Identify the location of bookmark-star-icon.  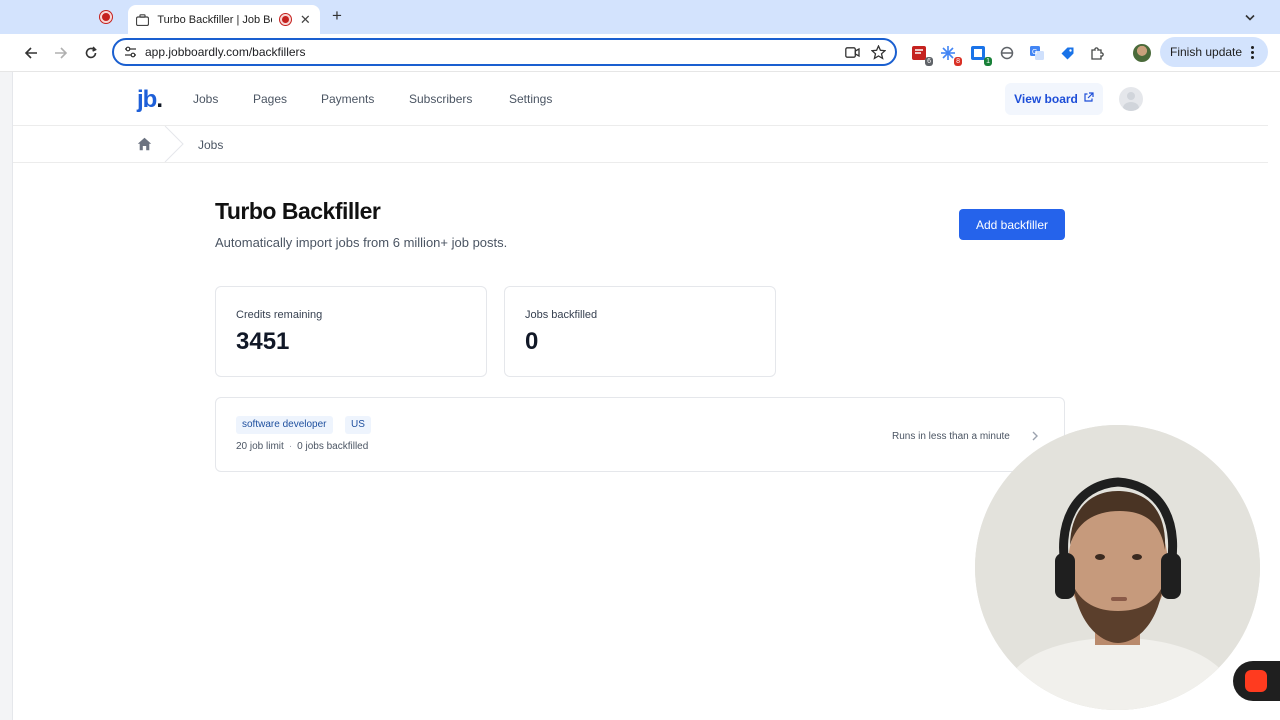
(878, 52).